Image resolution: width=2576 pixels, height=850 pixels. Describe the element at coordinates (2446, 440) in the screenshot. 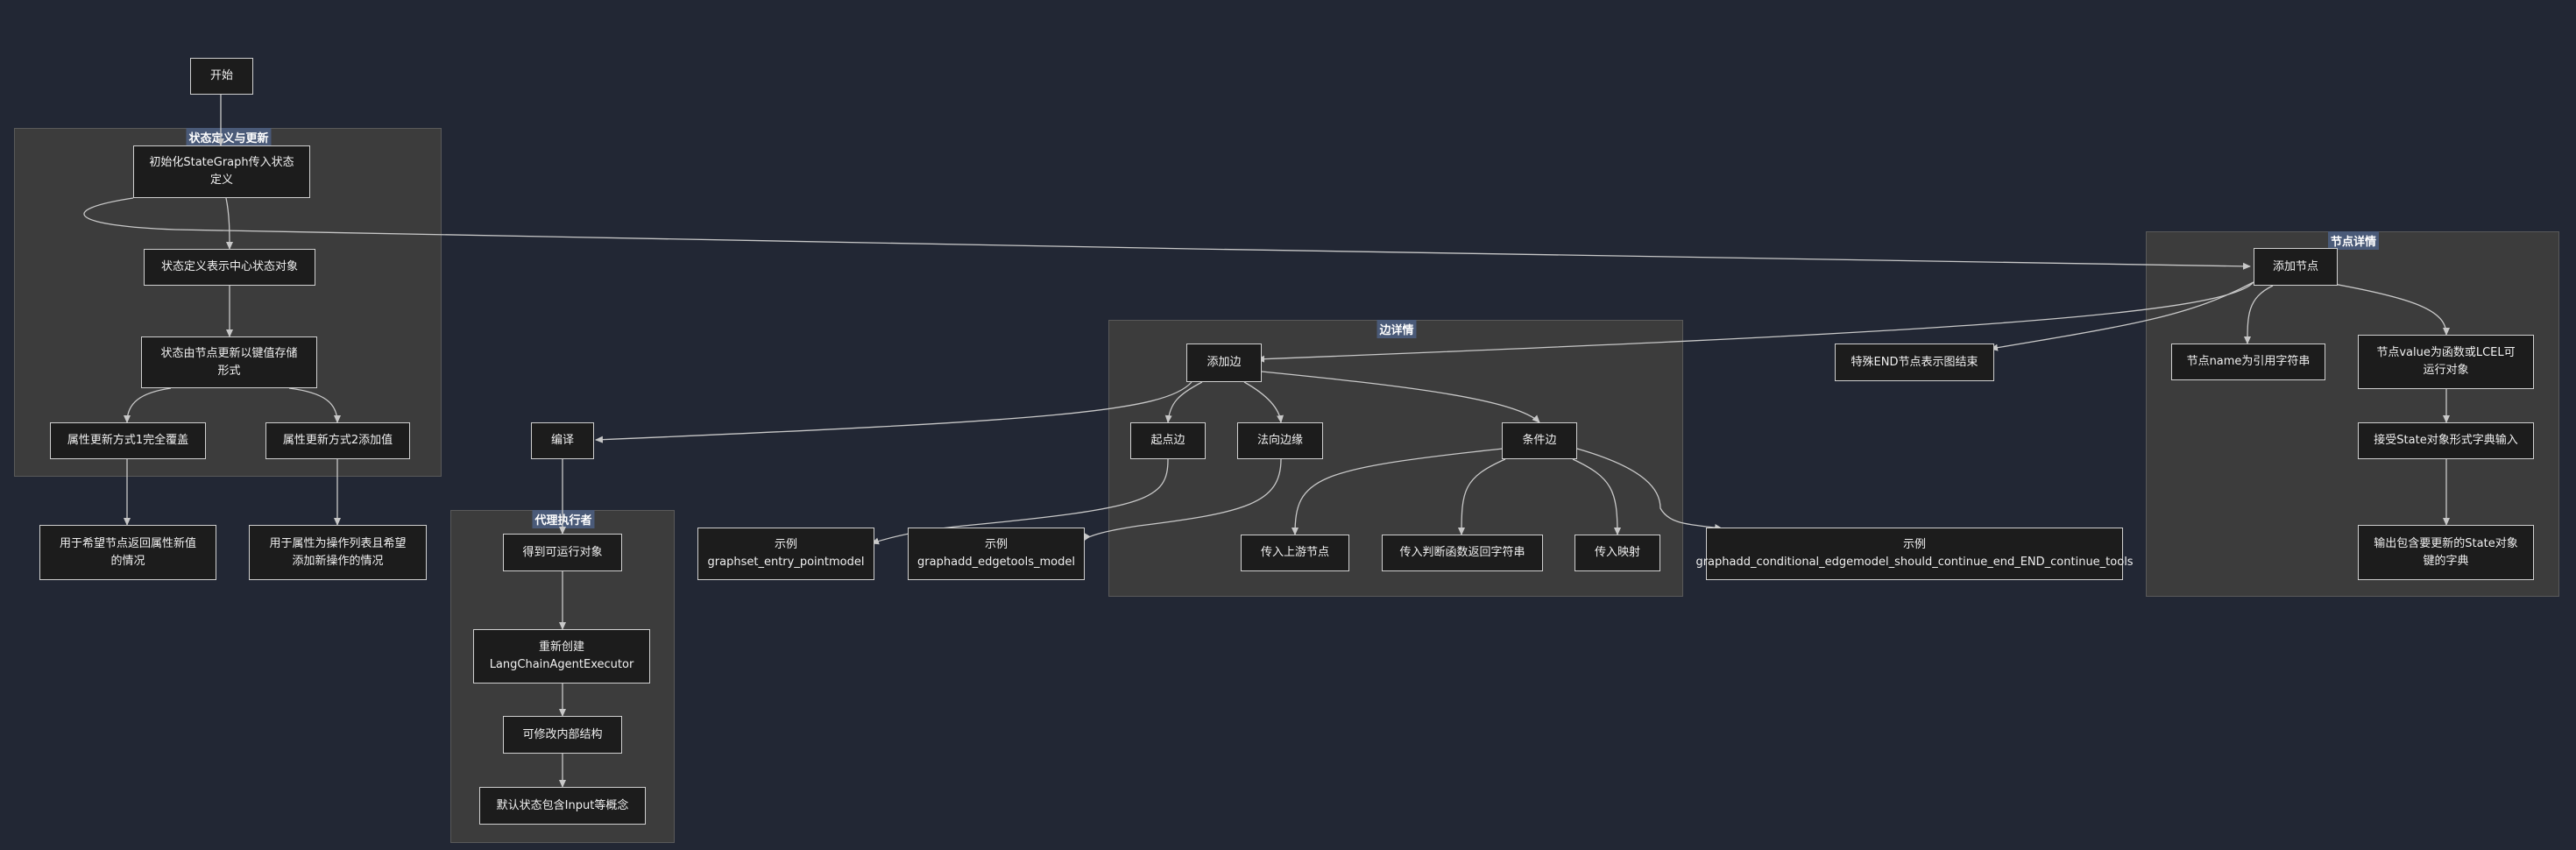

I see `node-accept-state: 接受State对象形式字典输入` at that location.